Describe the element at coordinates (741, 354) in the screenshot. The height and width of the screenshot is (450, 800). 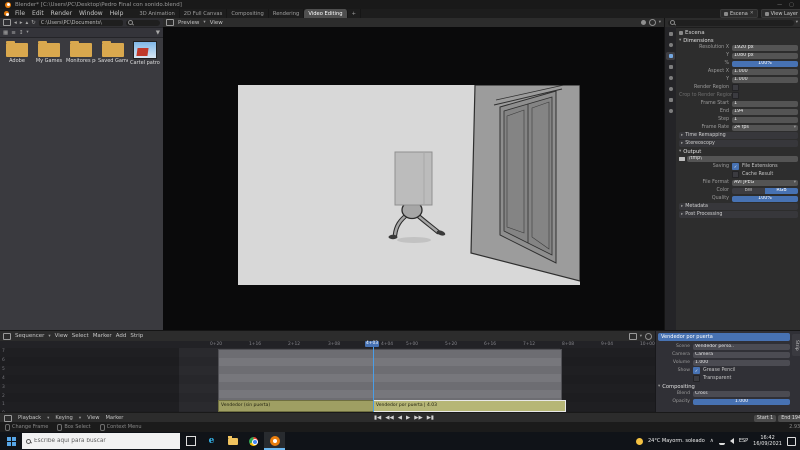
I see `camera-dropdown: Camera` at that location.